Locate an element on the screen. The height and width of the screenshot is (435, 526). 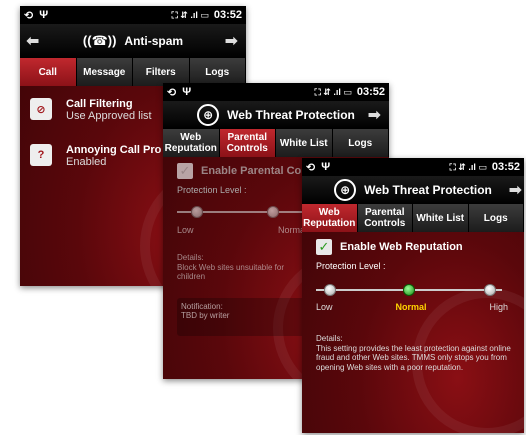
tab-call: Call is located at coordinates (48, 72).